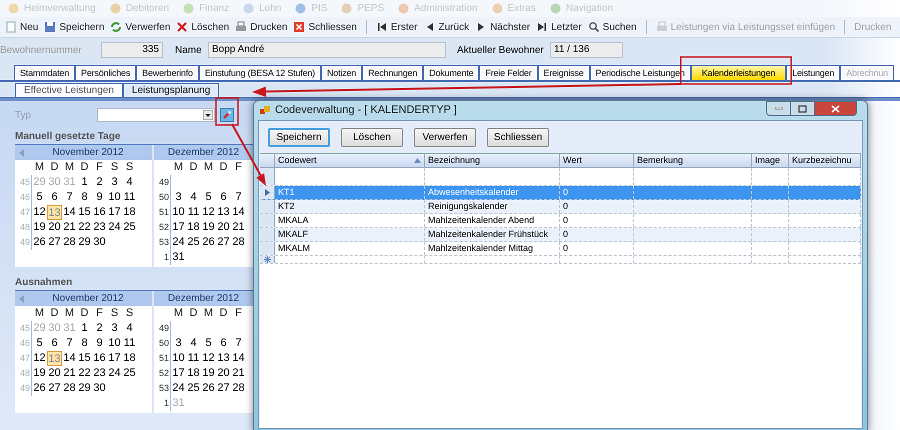 Image resolution: width=900 pixels, height=430 pixels. What do you see at coordinates (202, 27) in the screenshot?
I see `toolbar-button: Löschen` at bounding box center [202, 27].